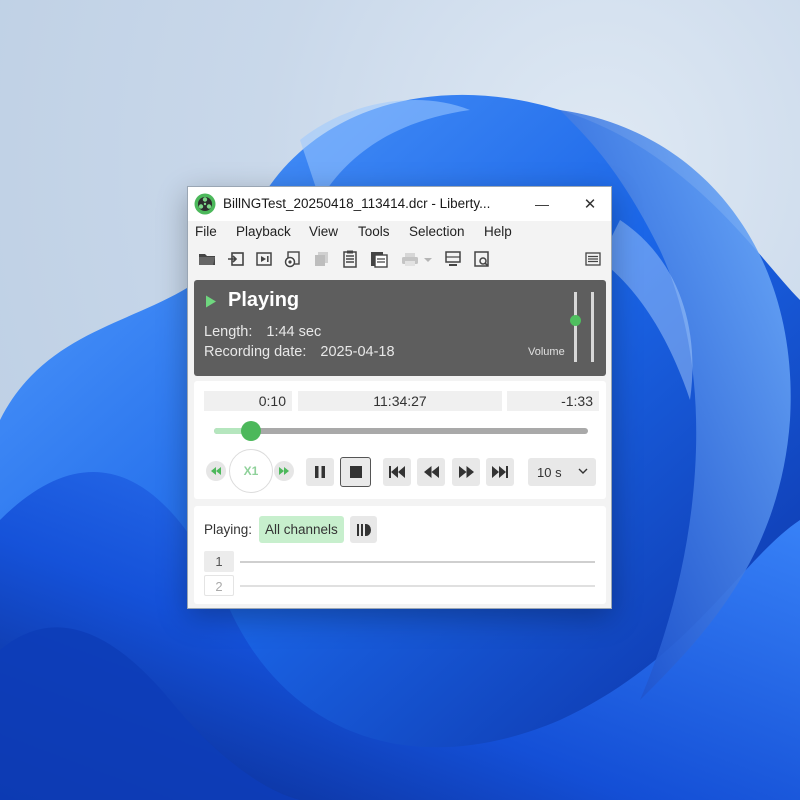 The image size is (800, 800). What do you see at coordinates (546, 352) in the screenshot?
I see `volume-label: Volume` at bounding box center [546, 352].